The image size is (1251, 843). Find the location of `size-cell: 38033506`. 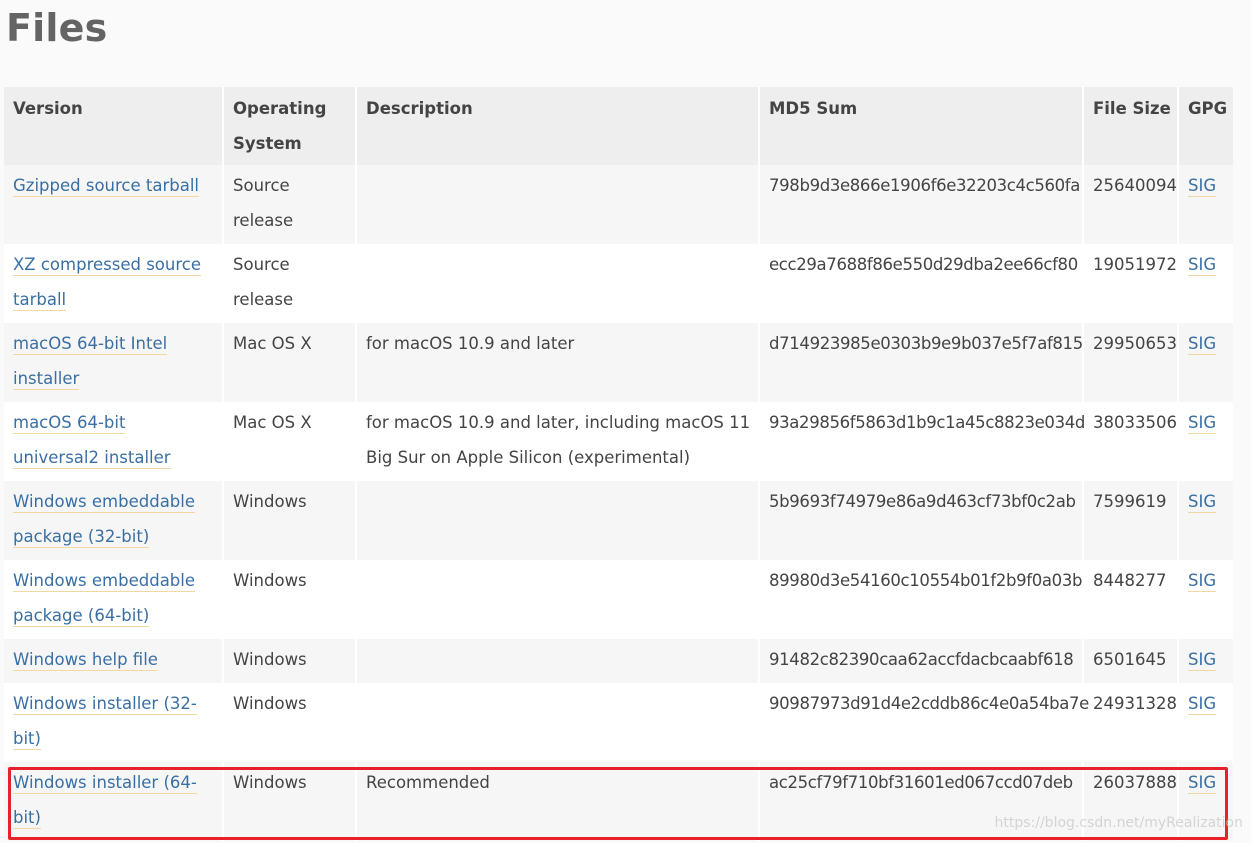

size-cell: 38033506 is located at coordinates (1131, 441).